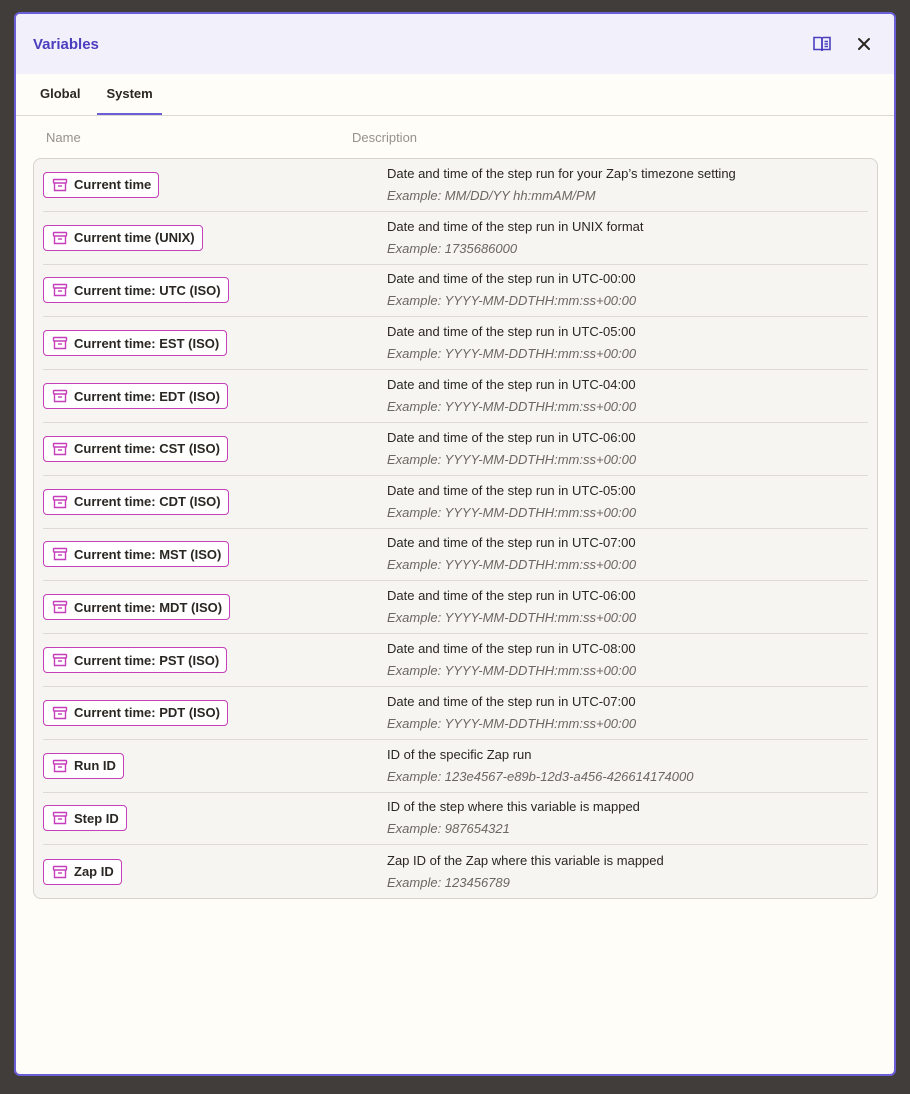 Image resolution: width=910 pixels, height=1094 pixels. I want to click on variable-name: Current time: EST (ISO), so click(147, 343).